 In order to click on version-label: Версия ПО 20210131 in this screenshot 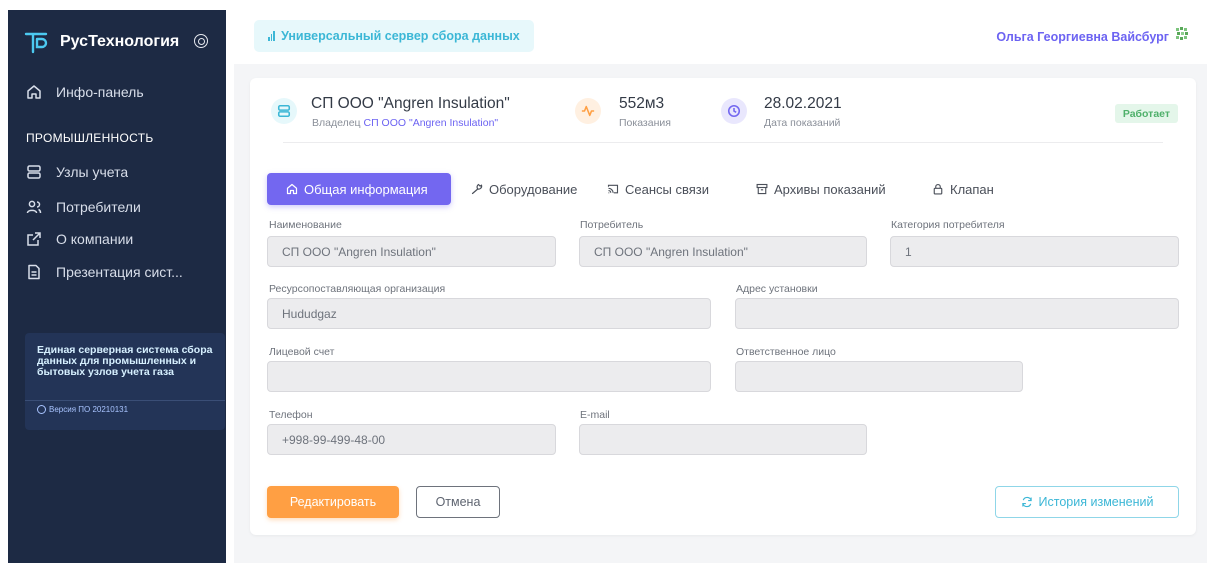, I will do `click(89, 409)`.